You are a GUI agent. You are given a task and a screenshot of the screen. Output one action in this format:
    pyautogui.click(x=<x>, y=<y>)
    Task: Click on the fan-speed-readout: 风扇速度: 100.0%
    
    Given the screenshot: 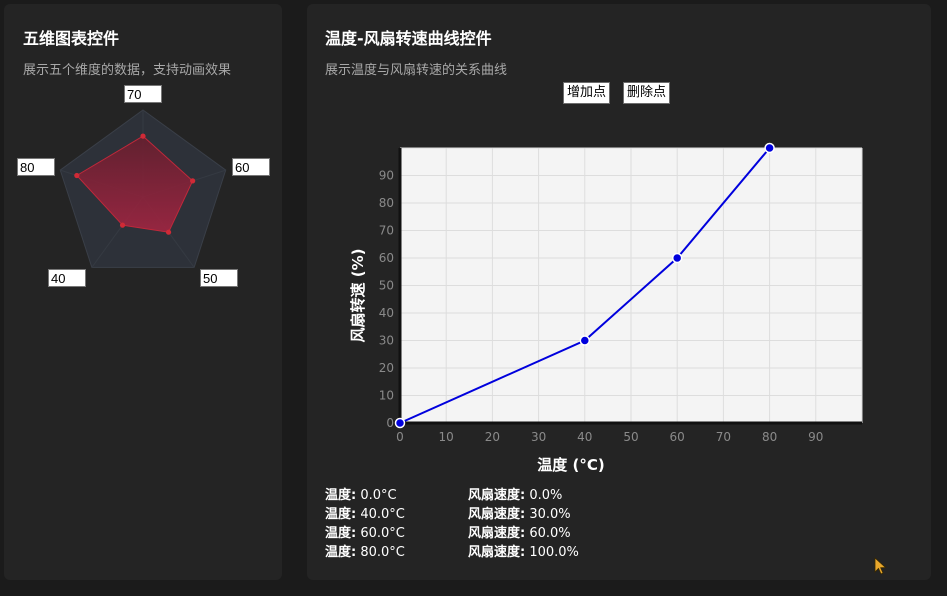 What is the action you would take?
    pyautogui.click(x=523, y=552)
    